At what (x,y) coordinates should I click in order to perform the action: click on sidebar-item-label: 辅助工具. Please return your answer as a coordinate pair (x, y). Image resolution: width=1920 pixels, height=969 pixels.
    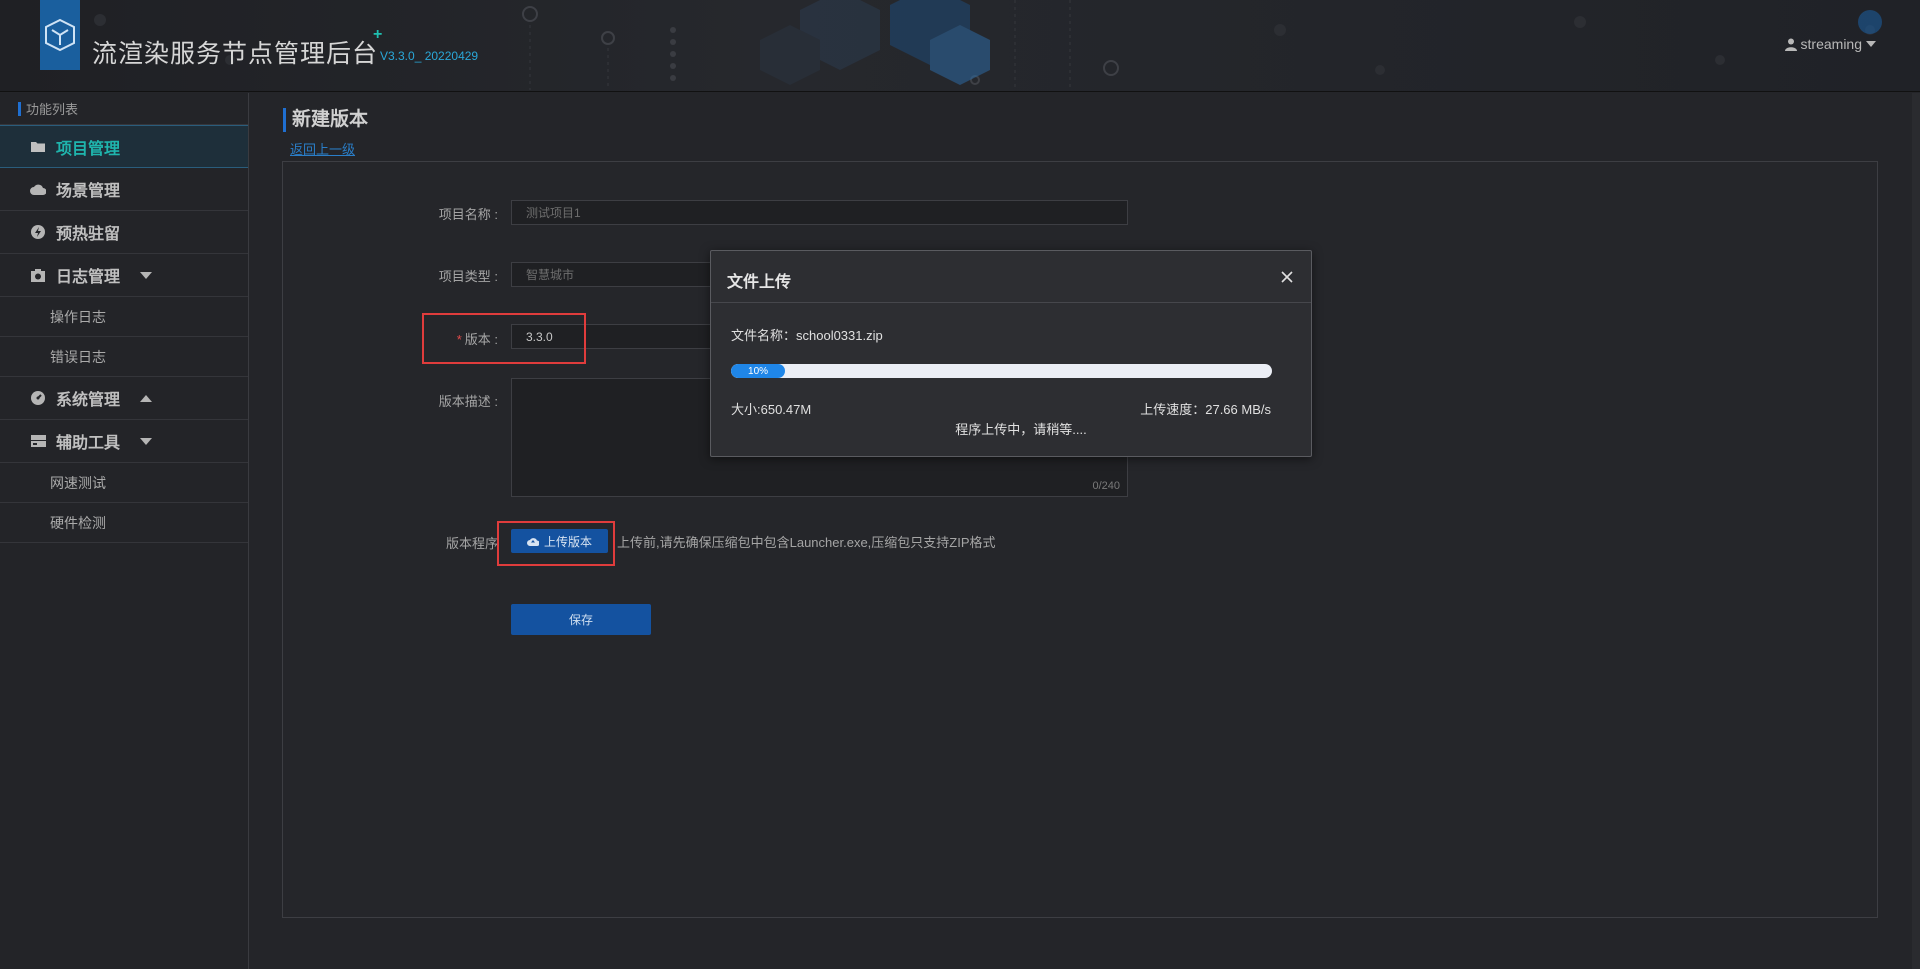
    Looking at the image, I should click on (88, 443).